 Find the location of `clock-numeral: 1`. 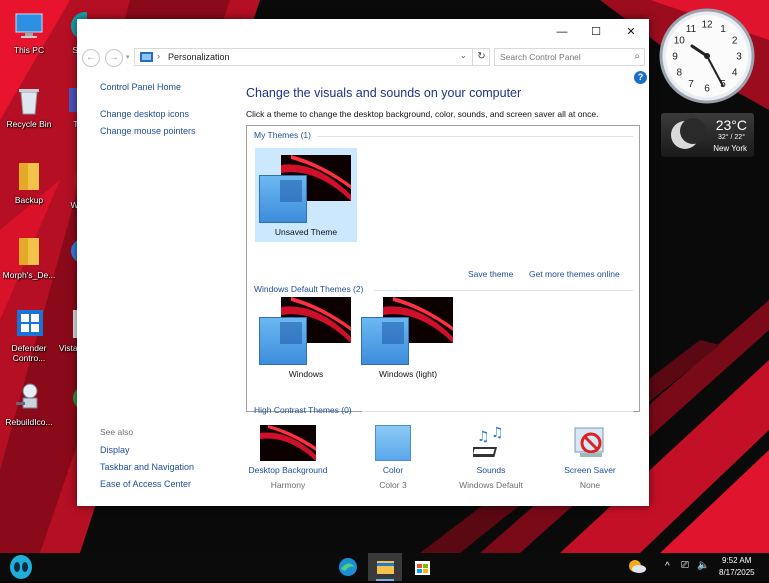

clock-numeral: 1 is located at coordinates (723, 29).